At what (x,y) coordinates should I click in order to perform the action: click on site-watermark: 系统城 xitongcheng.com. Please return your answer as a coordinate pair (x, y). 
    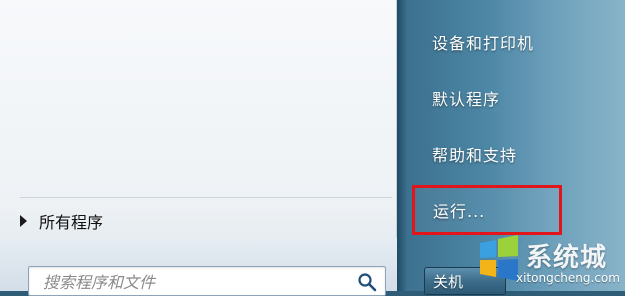
    Looking at the image, I should click on (548, 262).